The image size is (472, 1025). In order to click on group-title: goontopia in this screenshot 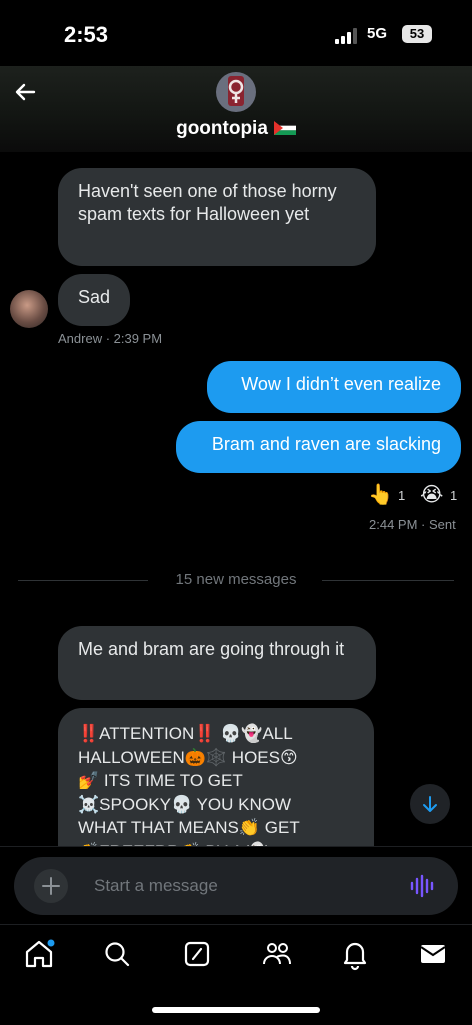, I will do `click(236, 129)`.